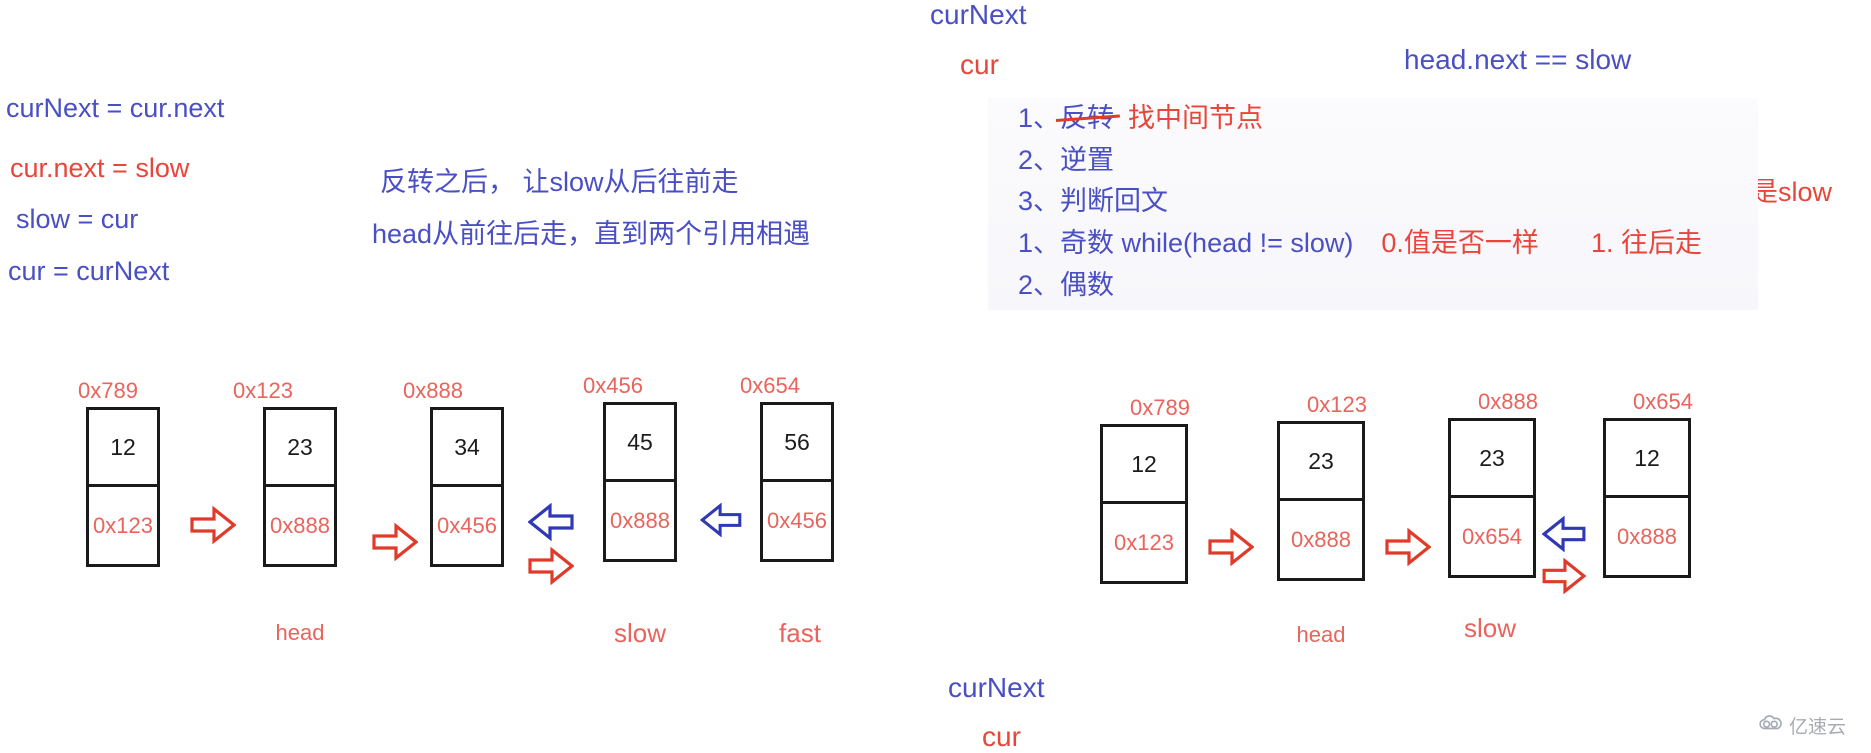 This screenshot has width=1871, height=753. What do you see at coordinates (1001, 736) in the screenshot?
I see `right-cur-bottom-label: cur` at bounding box center [1001, 736].